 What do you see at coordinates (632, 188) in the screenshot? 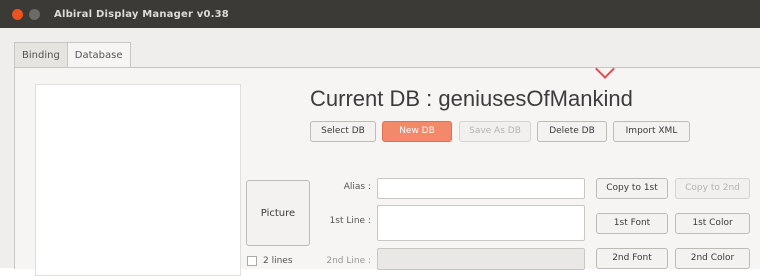
I see `copy-to-1st-button: Copy to 1st` at bounding box center [632, 188].